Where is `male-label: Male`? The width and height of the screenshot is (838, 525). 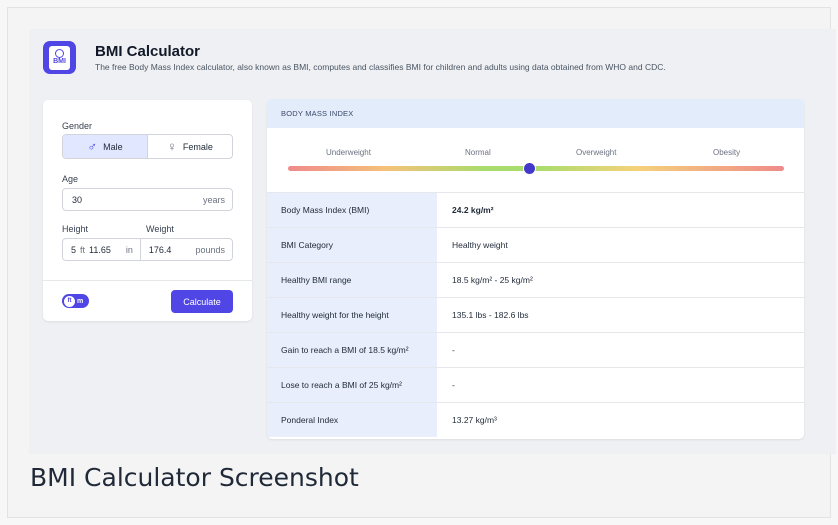
male-label: Male is located at coordinates (113, 146).